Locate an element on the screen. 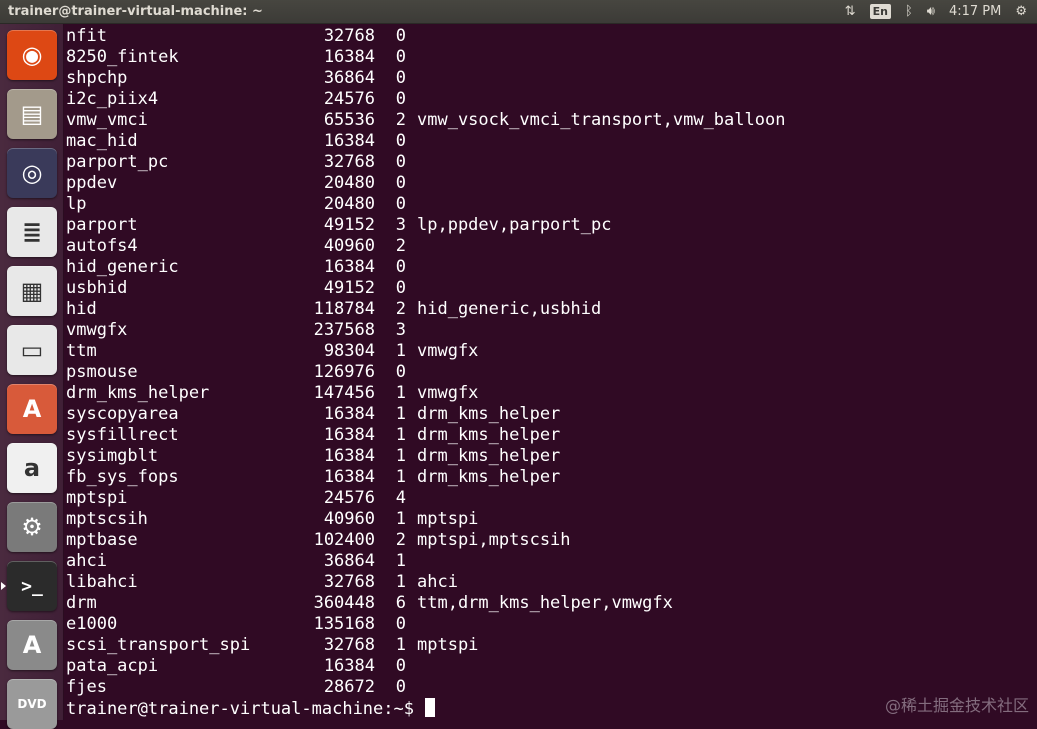 Image resolution: width=1037 pixels, height=729 pixels. module-size: 20480 is located at coordinates (349, 204).